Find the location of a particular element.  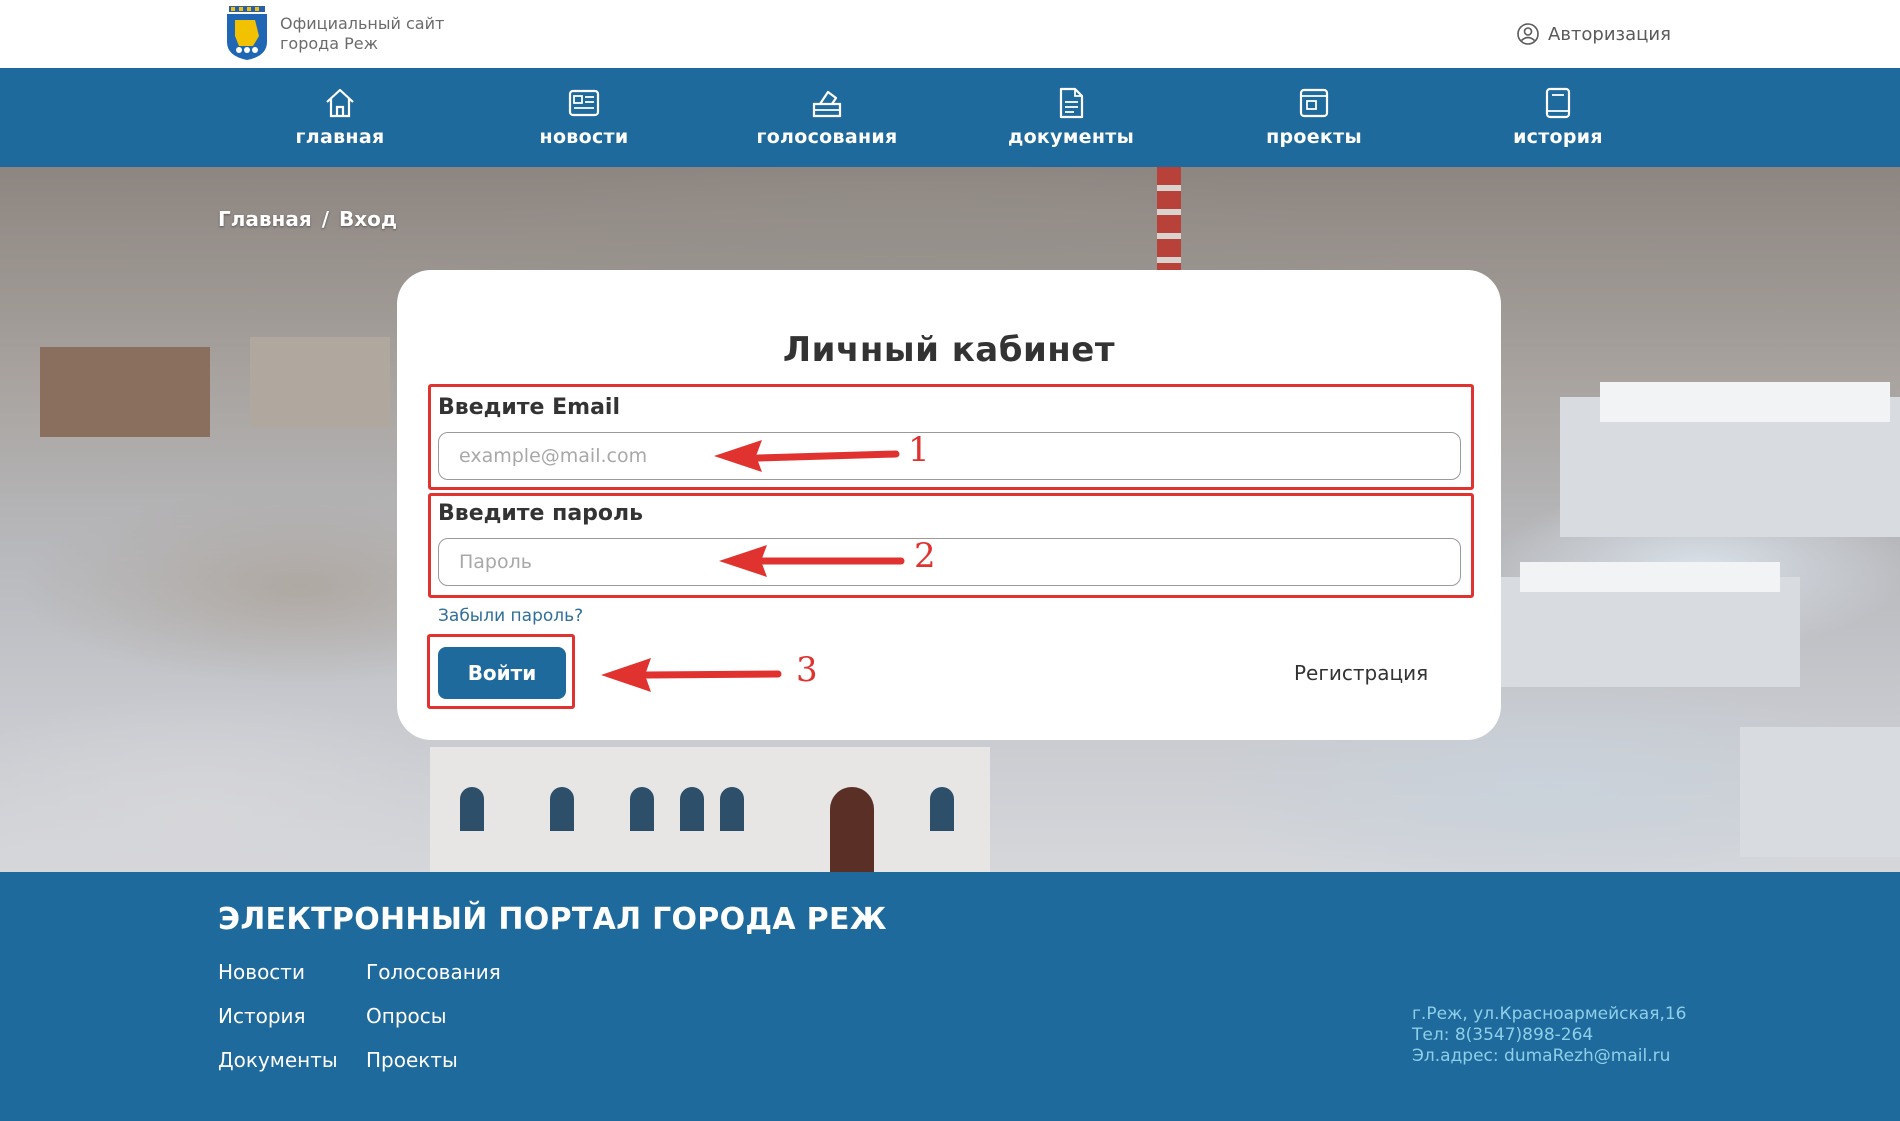

password-field is located at coordinates (949, 562).